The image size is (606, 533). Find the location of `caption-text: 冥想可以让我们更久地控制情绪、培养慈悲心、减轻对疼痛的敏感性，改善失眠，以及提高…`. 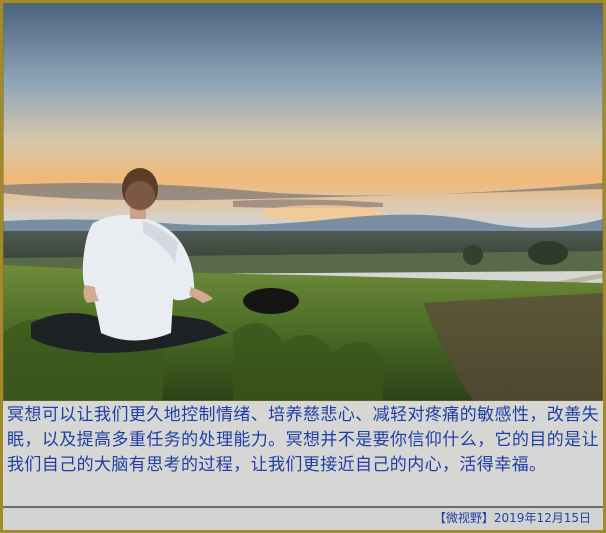

caption-text: 冥想可以让我们更久地控制情绪、培养慈悲心、减轻对疼痛的敏感性，改善失眠，以及提高… is located at coordinates (303, 440).